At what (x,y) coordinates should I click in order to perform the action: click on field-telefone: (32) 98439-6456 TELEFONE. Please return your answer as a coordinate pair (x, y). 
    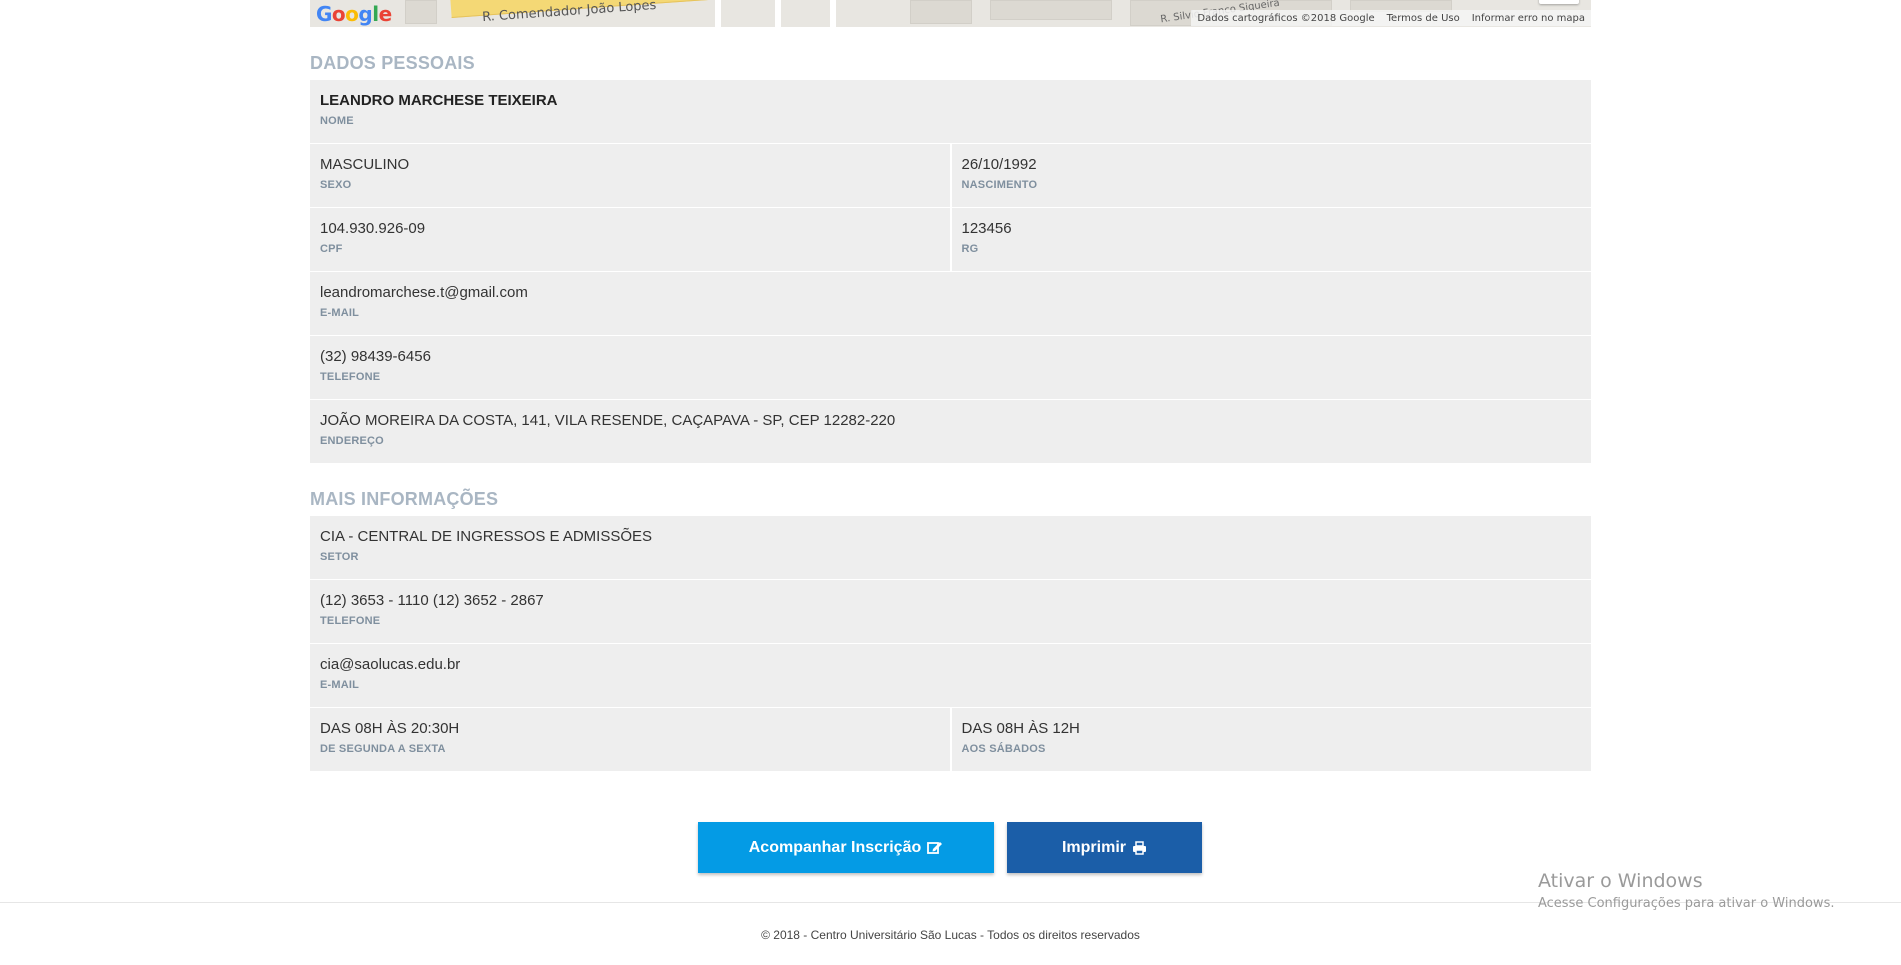
    Looking at the image, I should click on (950, 367).